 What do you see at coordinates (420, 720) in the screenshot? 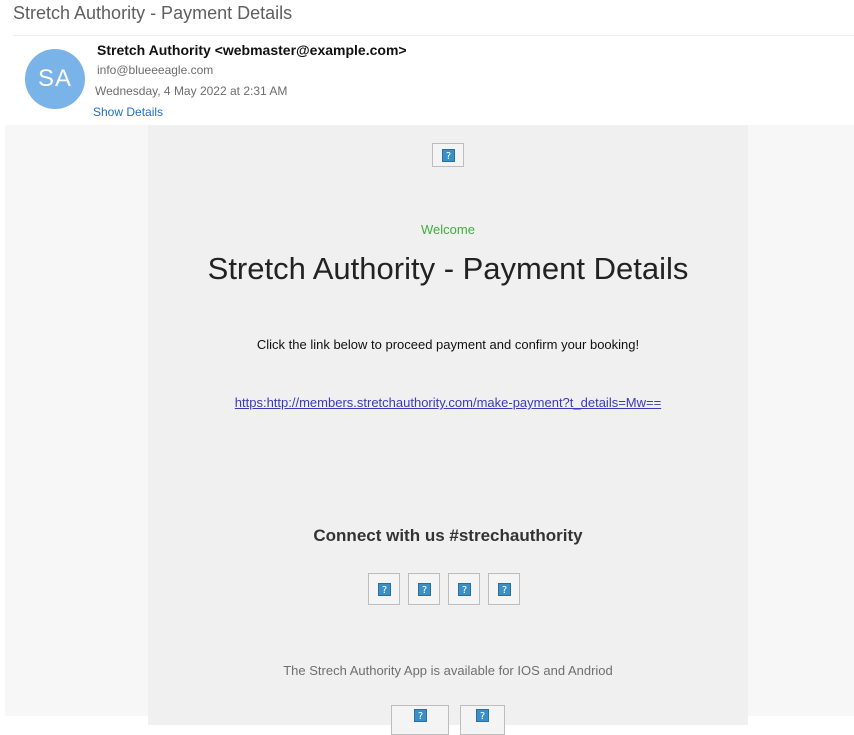
I see `app-store-broken-image-icon: ?` at bounding box center [420, 720].